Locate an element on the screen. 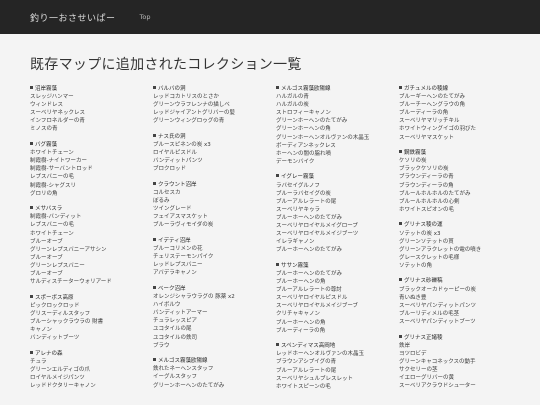  collection-item: グリーンウラフレンナの描しベ is located at coordinates (191, 105).